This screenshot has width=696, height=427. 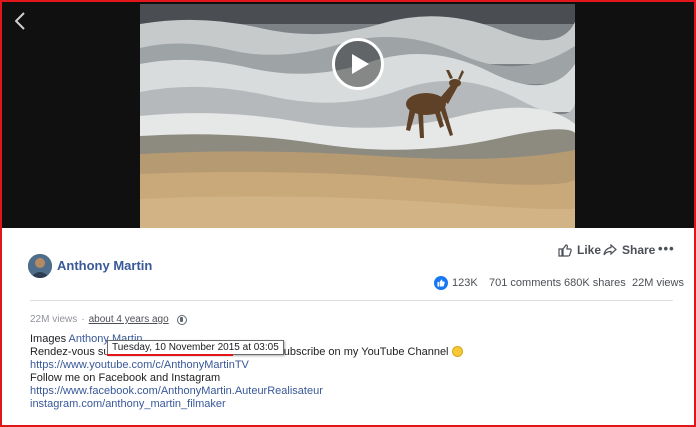 I want to click on globe-icon, so click(x=181, y=319).